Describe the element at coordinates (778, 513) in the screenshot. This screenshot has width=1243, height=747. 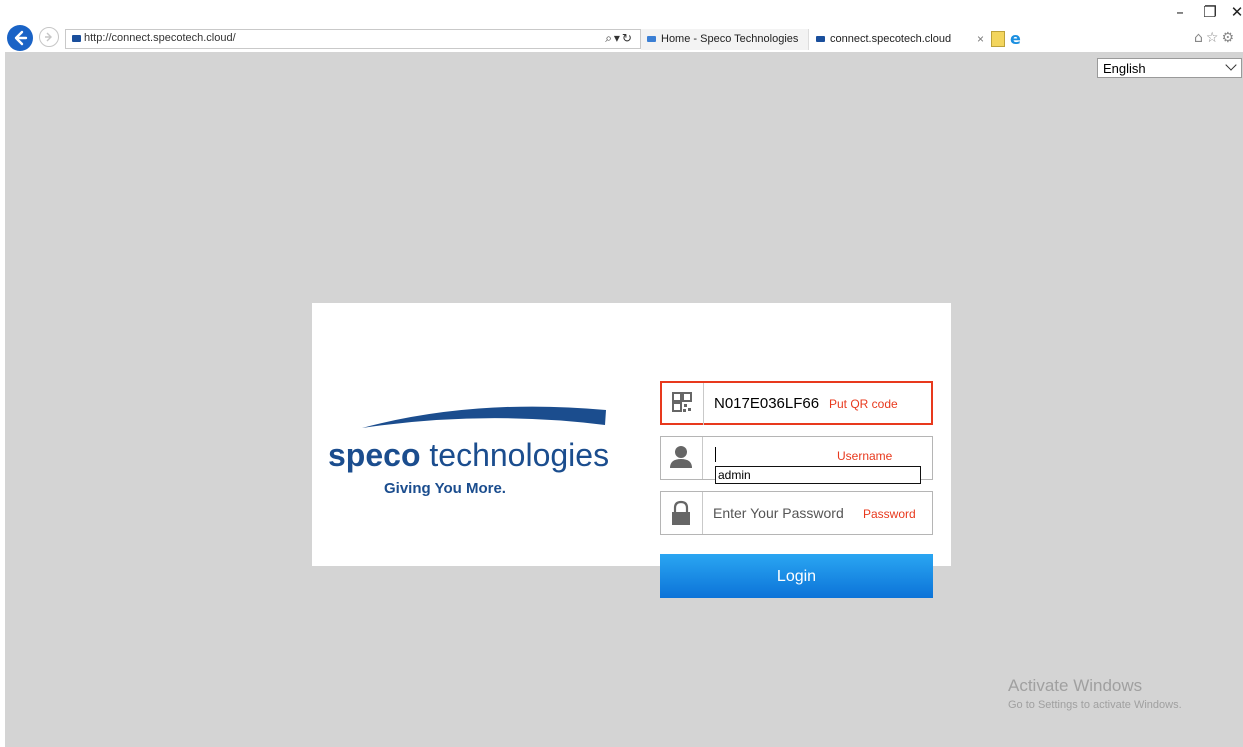
I see `password-placeholder: Enter Your Password` at that location.